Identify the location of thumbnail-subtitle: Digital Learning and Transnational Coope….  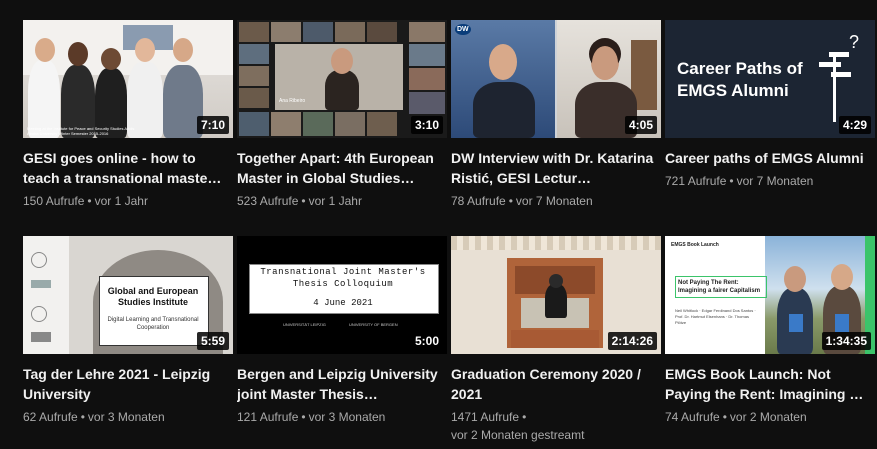
(153, 324).